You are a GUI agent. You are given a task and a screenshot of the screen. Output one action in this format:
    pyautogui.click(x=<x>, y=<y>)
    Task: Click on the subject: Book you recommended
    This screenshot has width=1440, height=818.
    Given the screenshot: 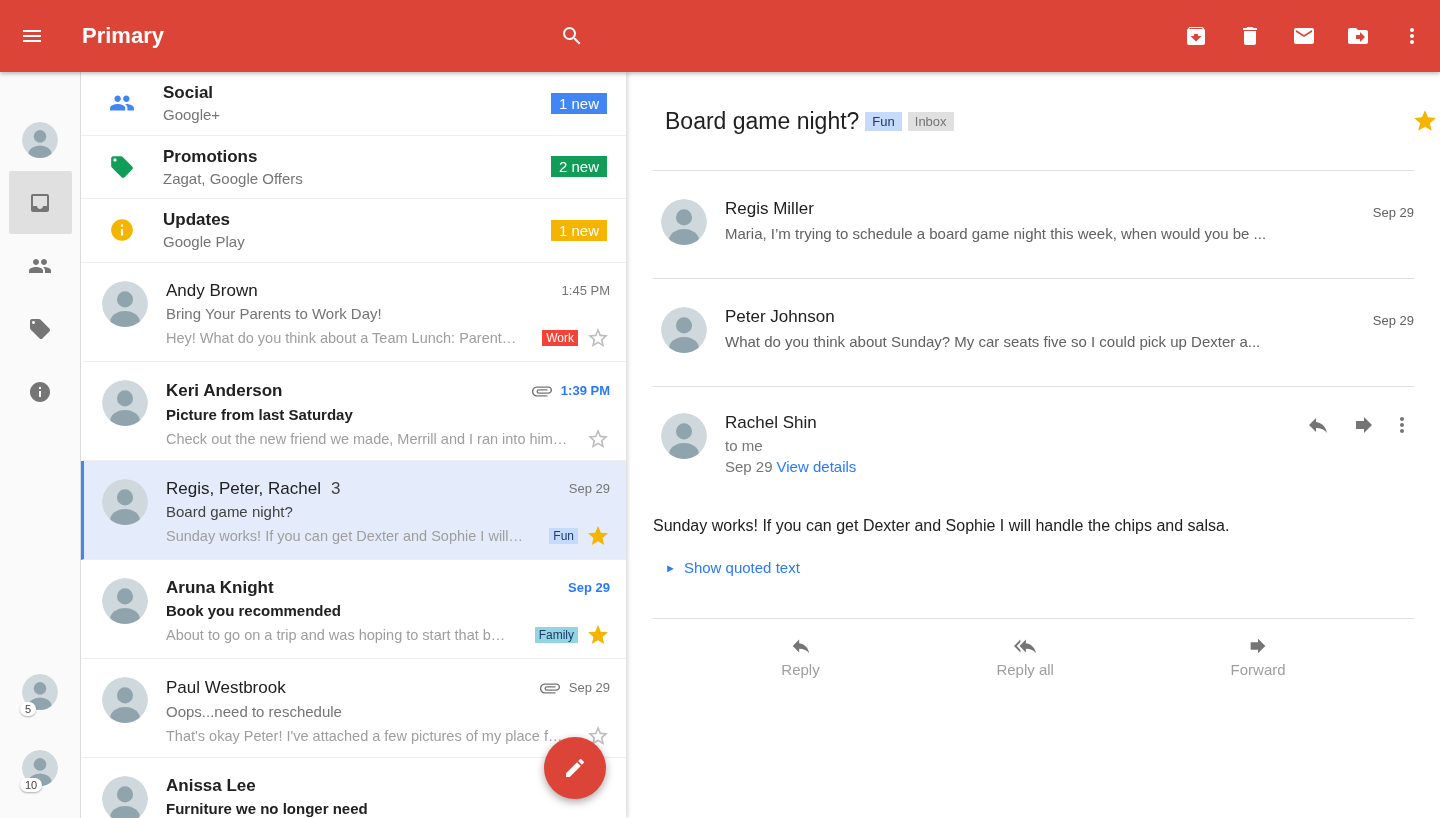 What is the action you would take?
    pyautogui.click(x=254, y=610)
    